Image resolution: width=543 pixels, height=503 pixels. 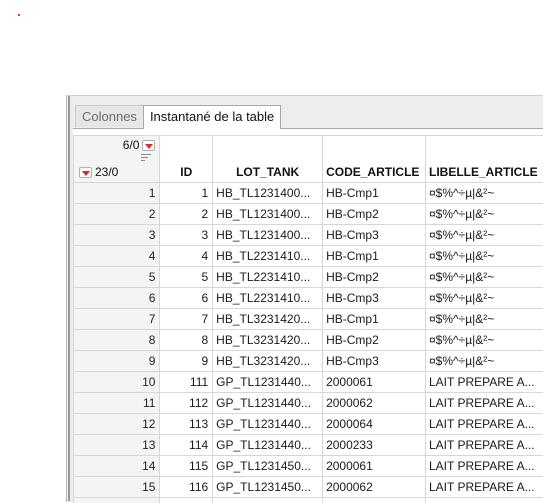 I want to click on table-row: 16117GP_TL1231460...GP-Cmp1¤$%^÷µ|&²~, so click(x=308, y=500).